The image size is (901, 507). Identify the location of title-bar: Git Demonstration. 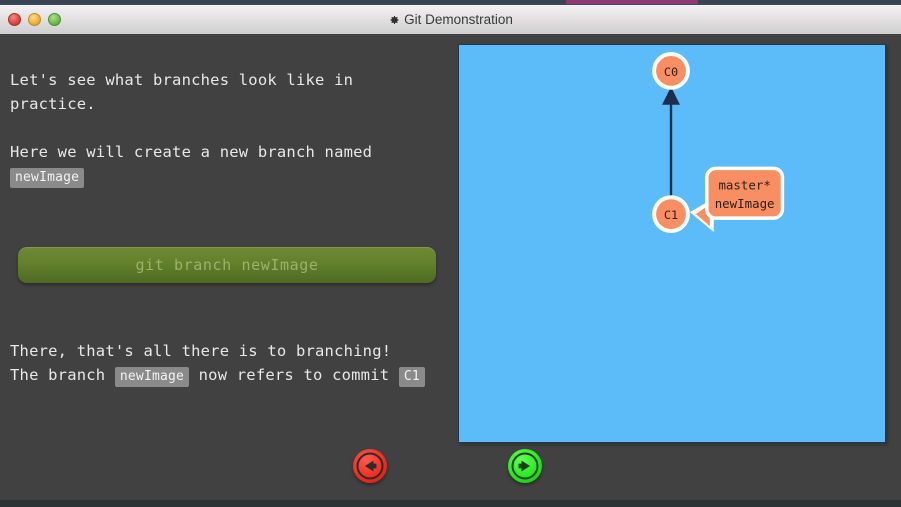
(450, 19).